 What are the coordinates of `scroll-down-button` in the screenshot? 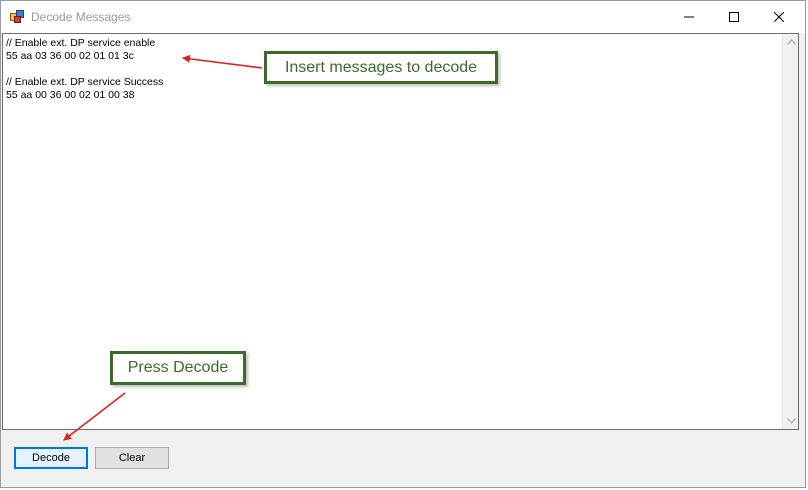 It's located at (791, 421).